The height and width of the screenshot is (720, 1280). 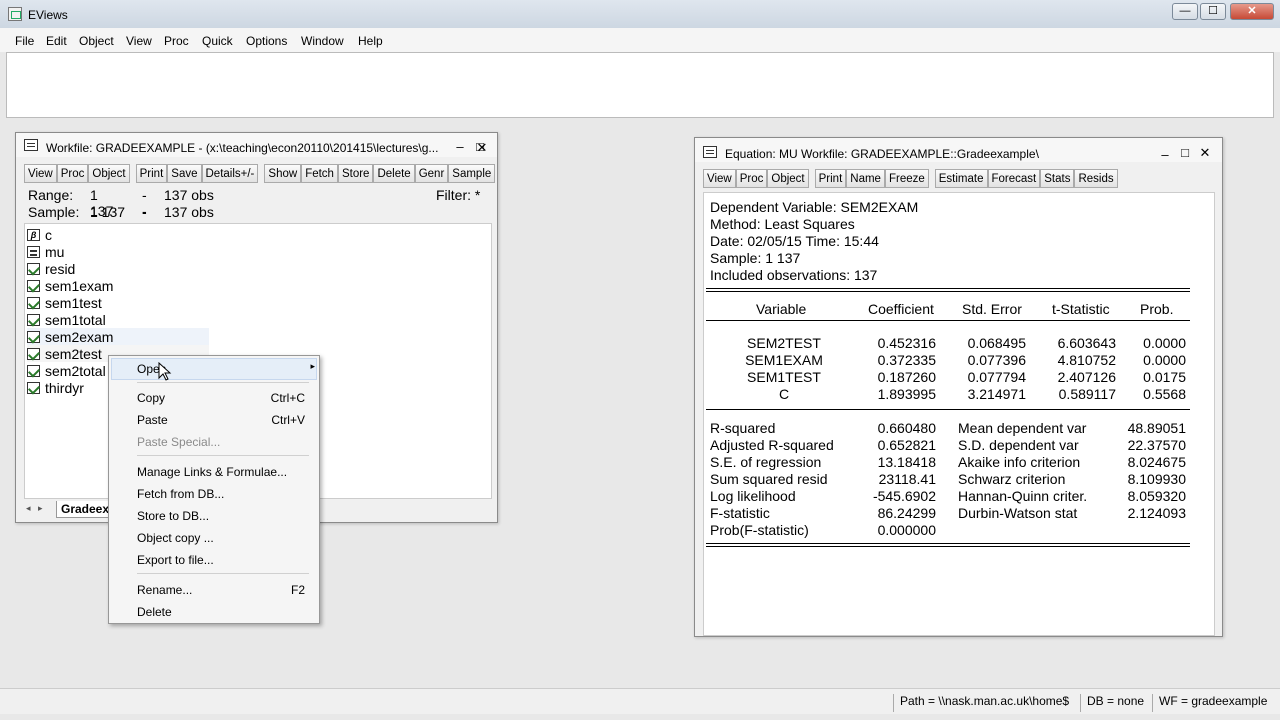 What do you see at coordinates (865, 178) in the screenshot?
I see `eq-name-button: Name` at bounding box center [865, 178].